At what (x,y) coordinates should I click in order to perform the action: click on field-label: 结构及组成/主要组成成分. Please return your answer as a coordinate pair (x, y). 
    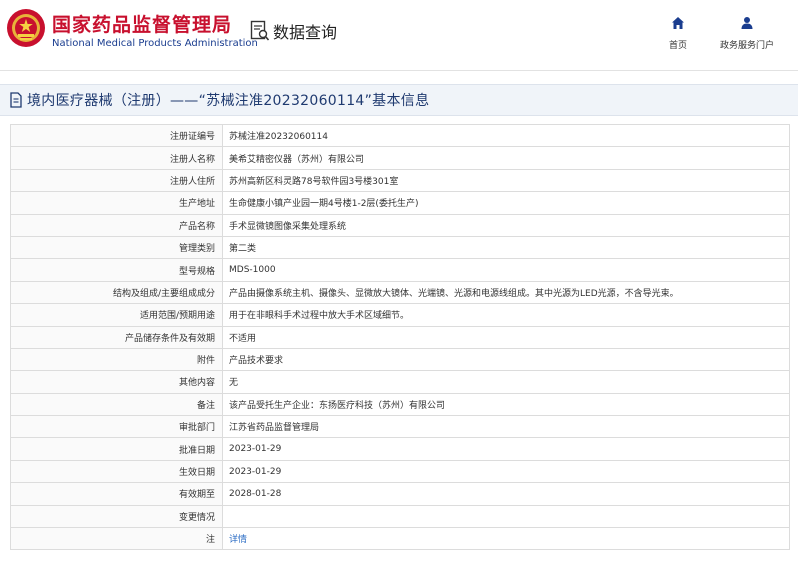
    Looking at the image, I should click on (116, 292).